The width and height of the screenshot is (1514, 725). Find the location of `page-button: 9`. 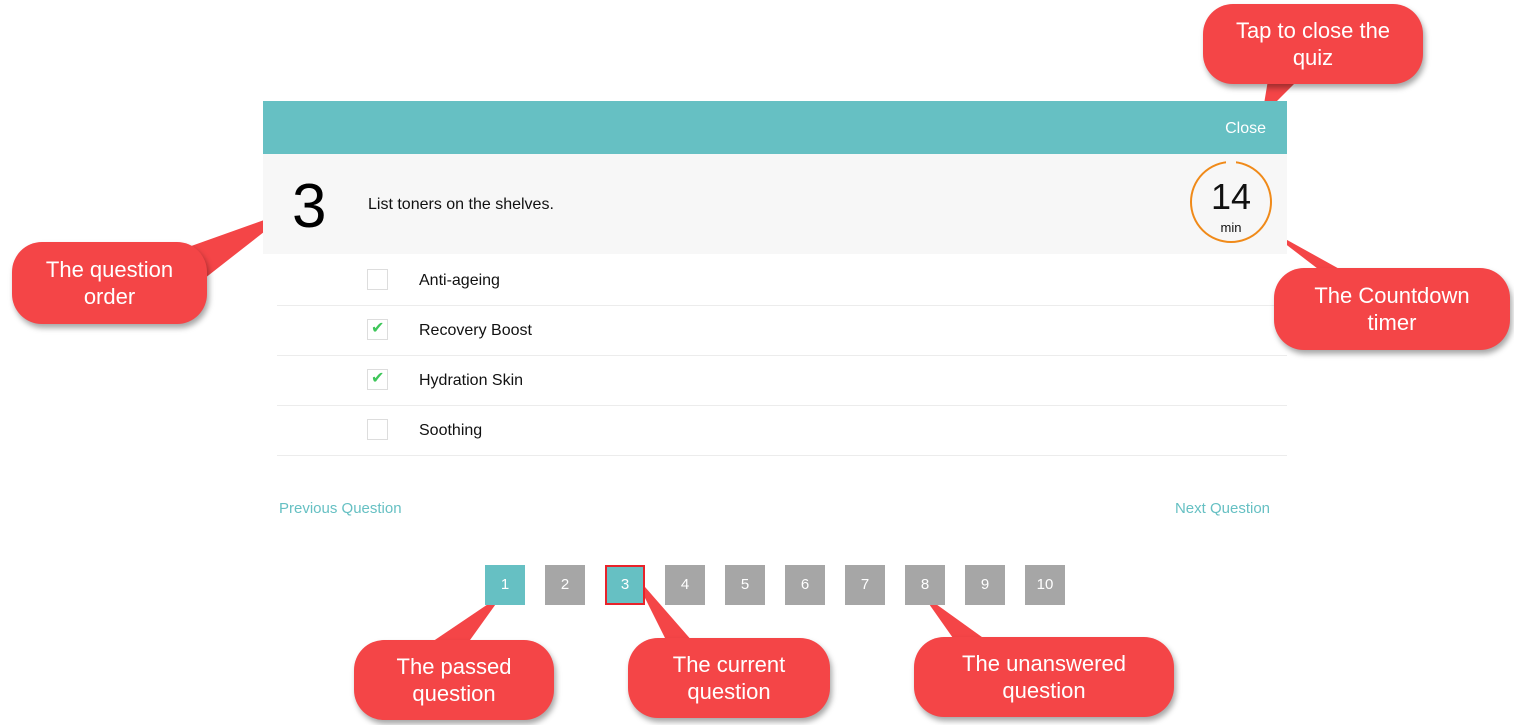

page-button: 9 is located at coordinates (985, 585).